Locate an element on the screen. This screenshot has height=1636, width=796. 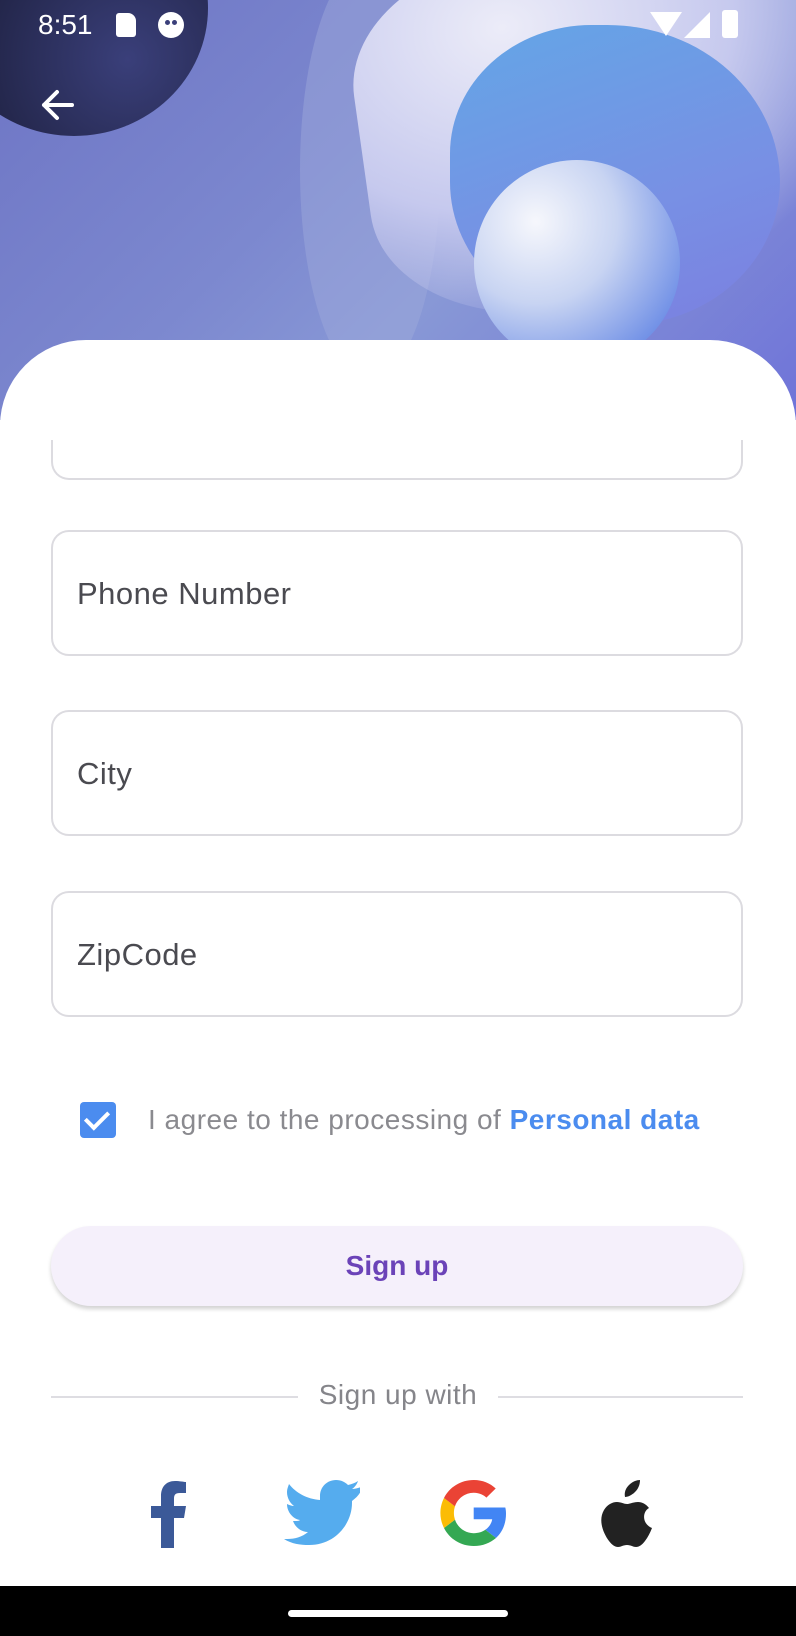
cat-icon is located at coordinates (171, 25).